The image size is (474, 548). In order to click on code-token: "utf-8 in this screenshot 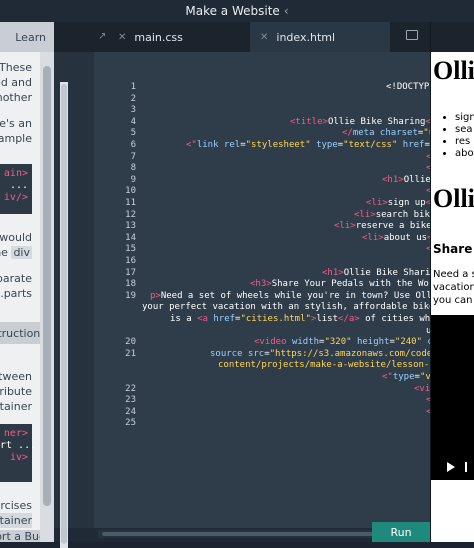, I will do `click(426, 133)`.